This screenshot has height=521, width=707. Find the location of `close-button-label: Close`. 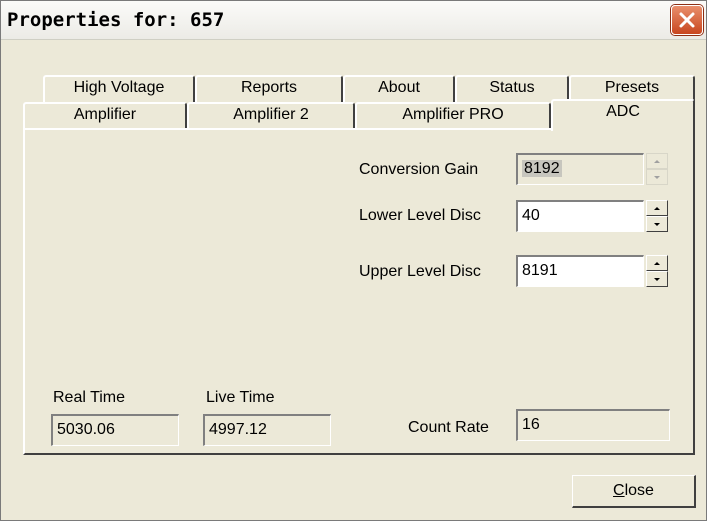

close-button-label: Close is located at coordinates (633, 490).